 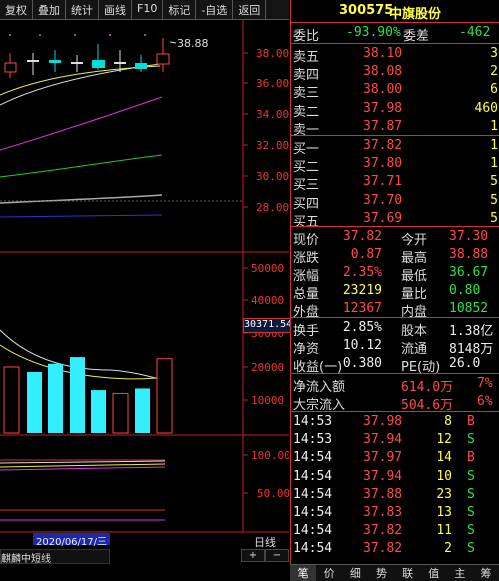 I want to click on volume-axis-tick: 20000, so click(x=267, y=367).